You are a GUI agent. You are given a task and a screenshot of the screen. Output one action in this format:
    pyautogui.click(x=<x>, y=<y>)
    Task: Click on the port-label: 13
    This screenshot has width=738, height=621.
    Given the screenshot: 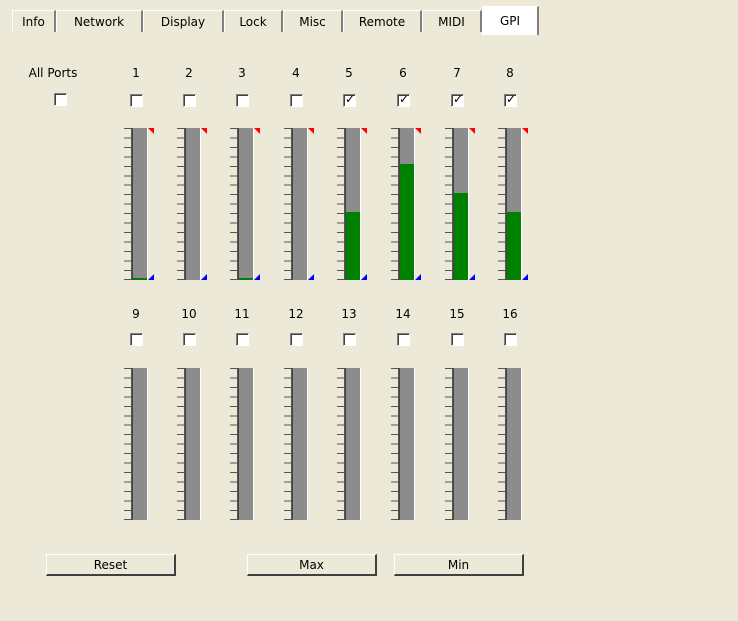 What is the action you would take?
    pyautogui.click(x=349, y=314)
    